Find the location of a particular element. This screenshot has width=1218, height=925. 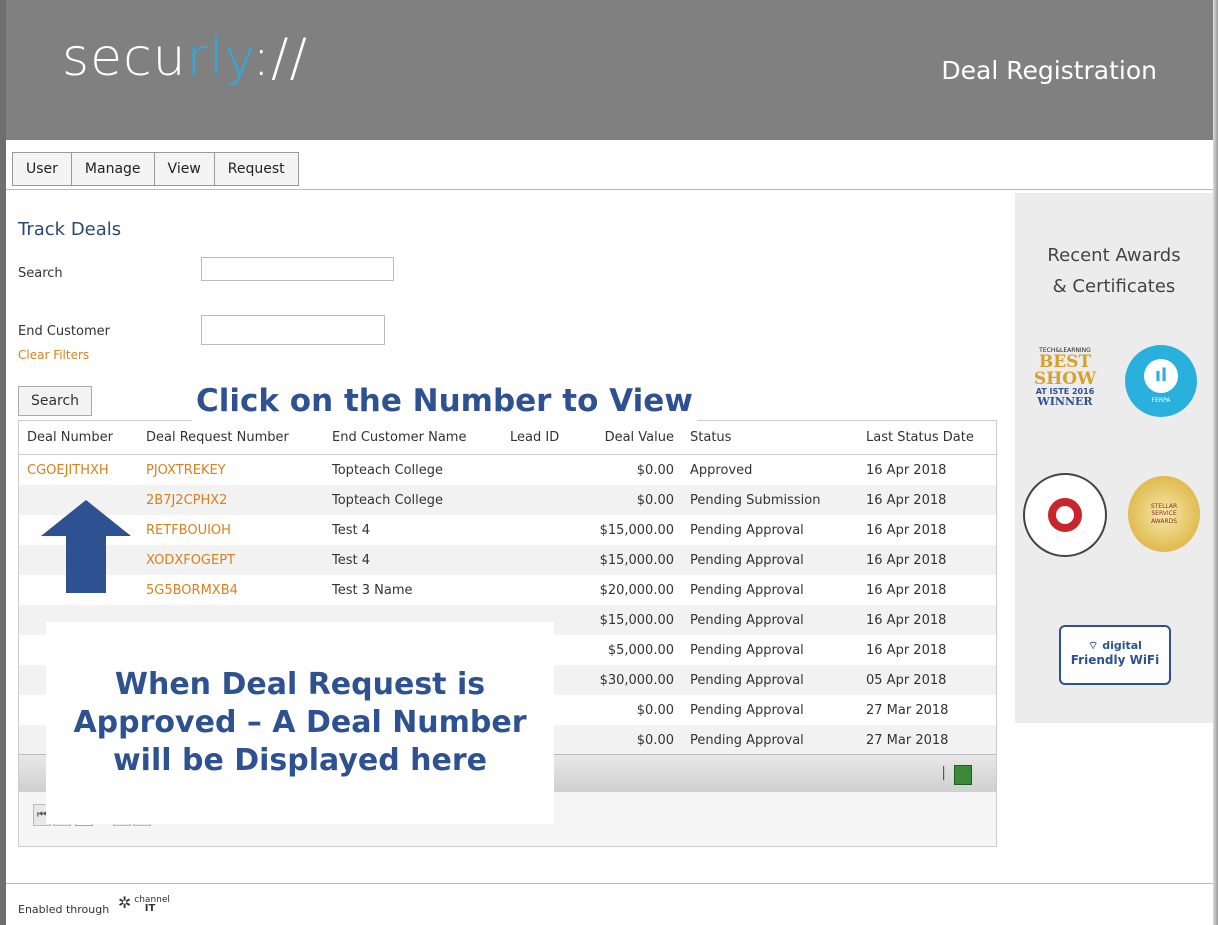

stellar-service-badge: STELLAR SERVICE AWARDS is located at coordinates (1164, 514).